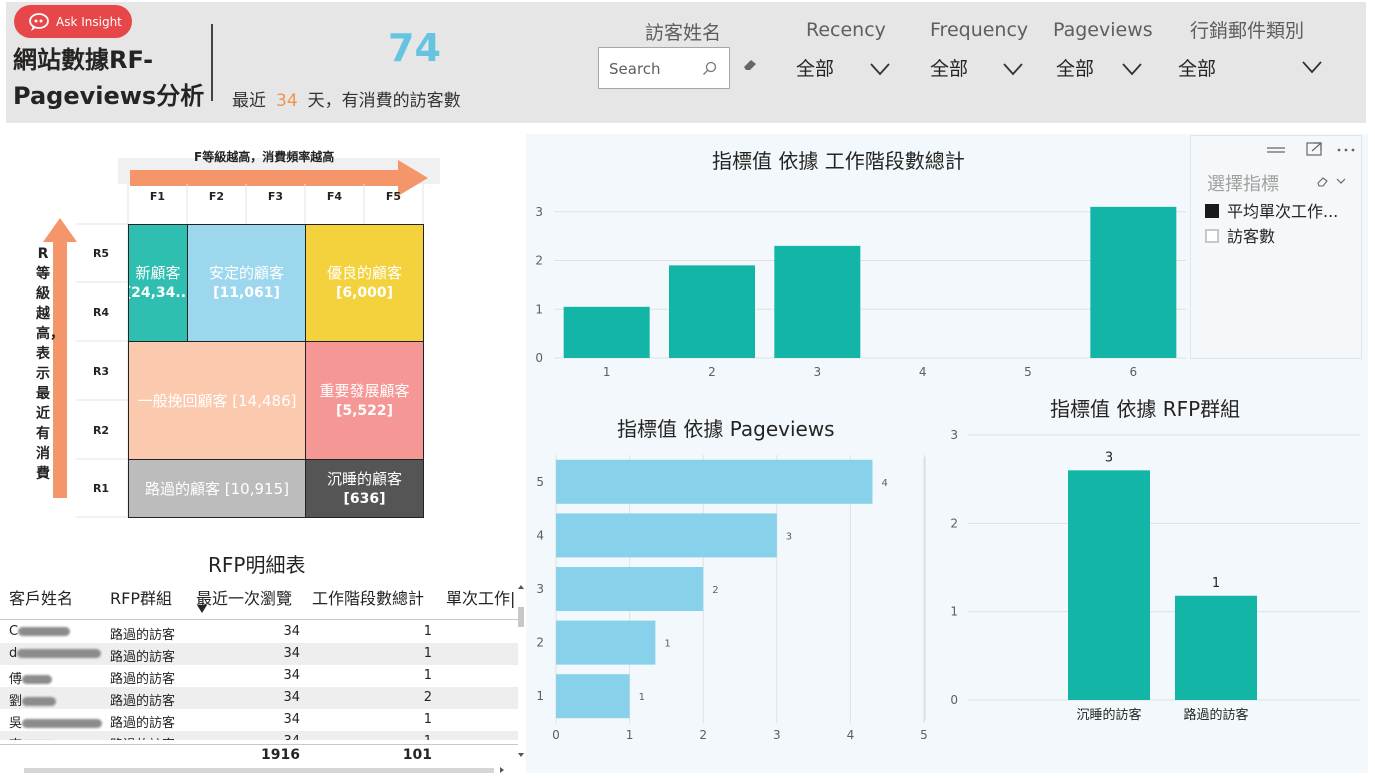 The image size is (1375, 778). I want to click on visitor-name-label: 訪客姓名, so click(683, 33).